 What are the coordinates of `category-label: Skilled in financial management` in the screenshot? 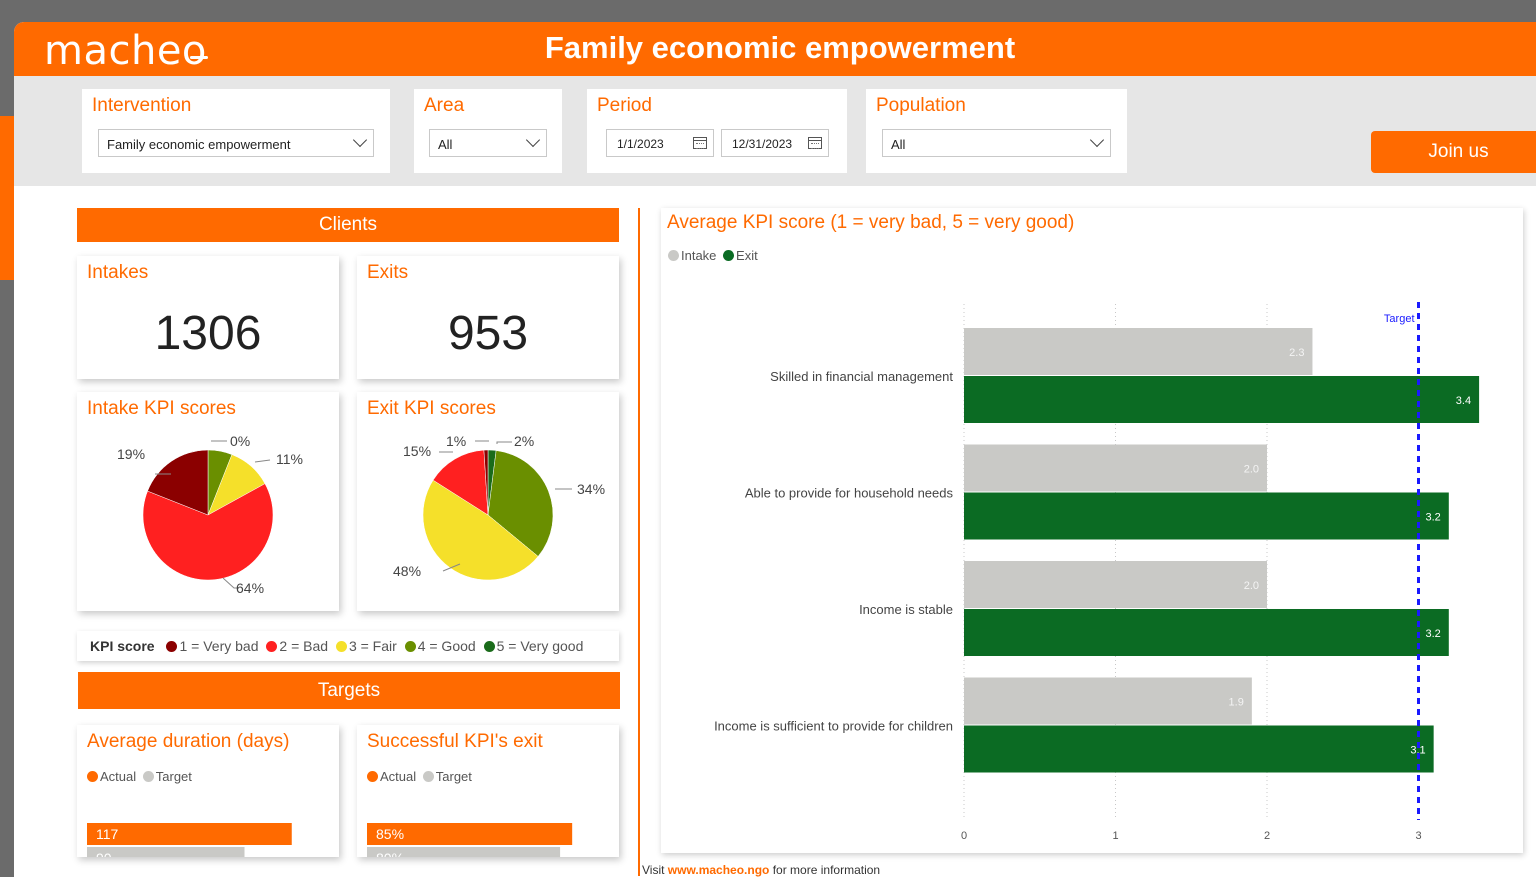 It's located at (861, 376).